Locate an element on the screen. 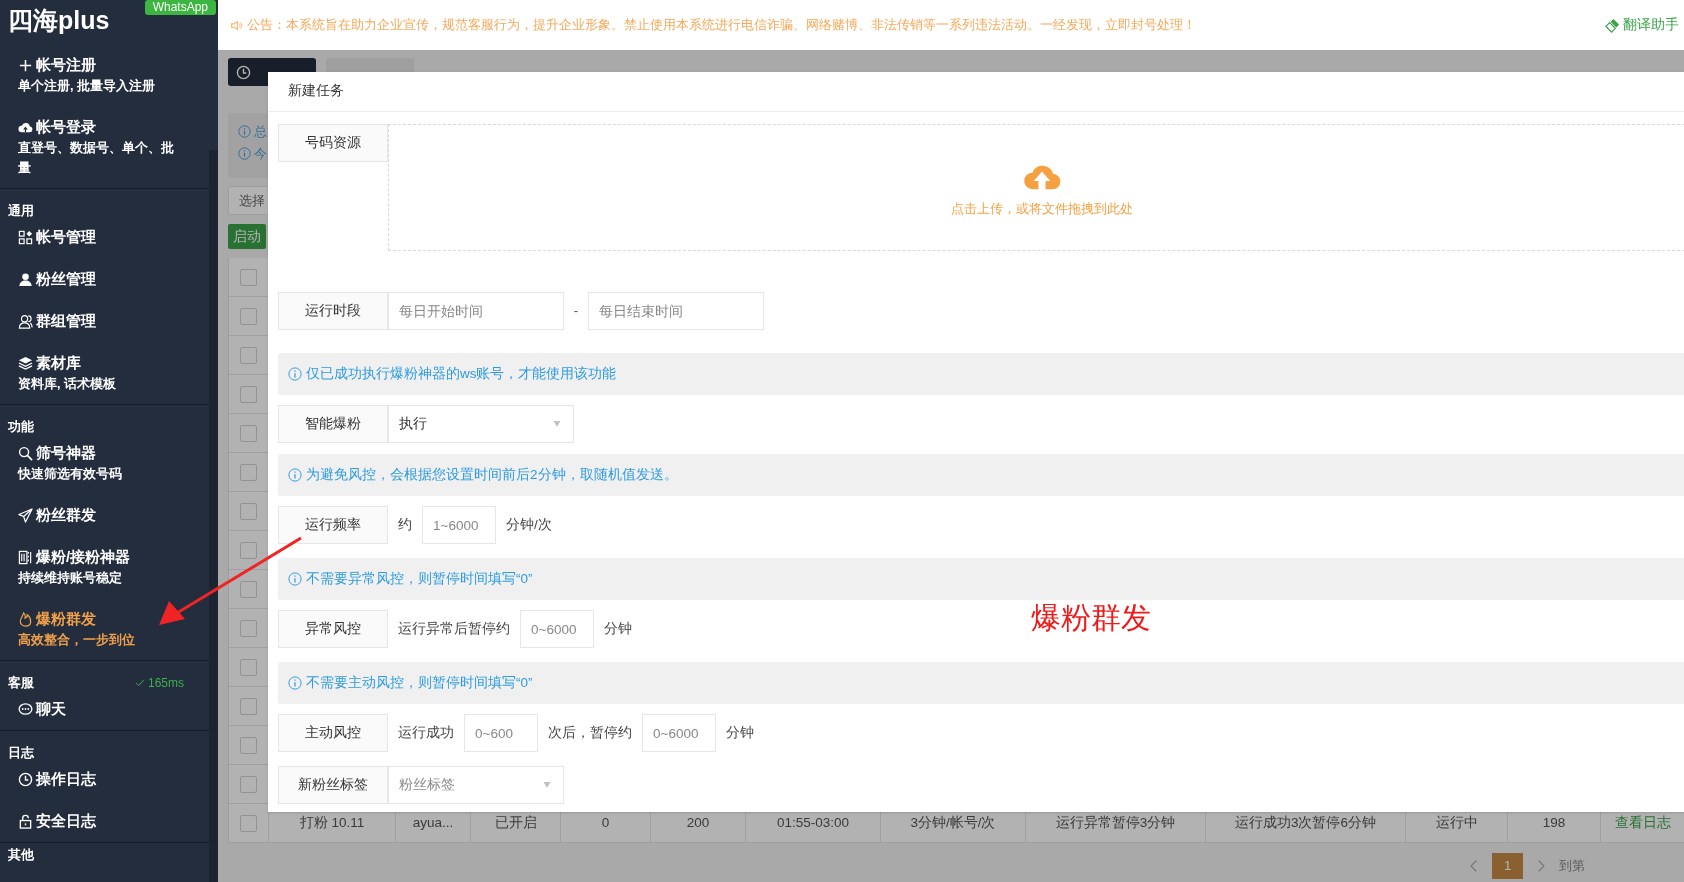 This screenshot has width=1684, height=882. item-description: 高效整合，一步到位 is located at coordinates (77, 640).